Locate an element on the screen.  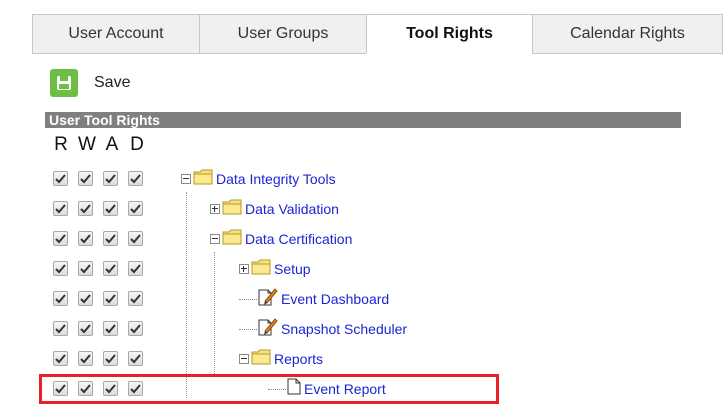
column-header-delete: D is located at coordinates (137, 144).